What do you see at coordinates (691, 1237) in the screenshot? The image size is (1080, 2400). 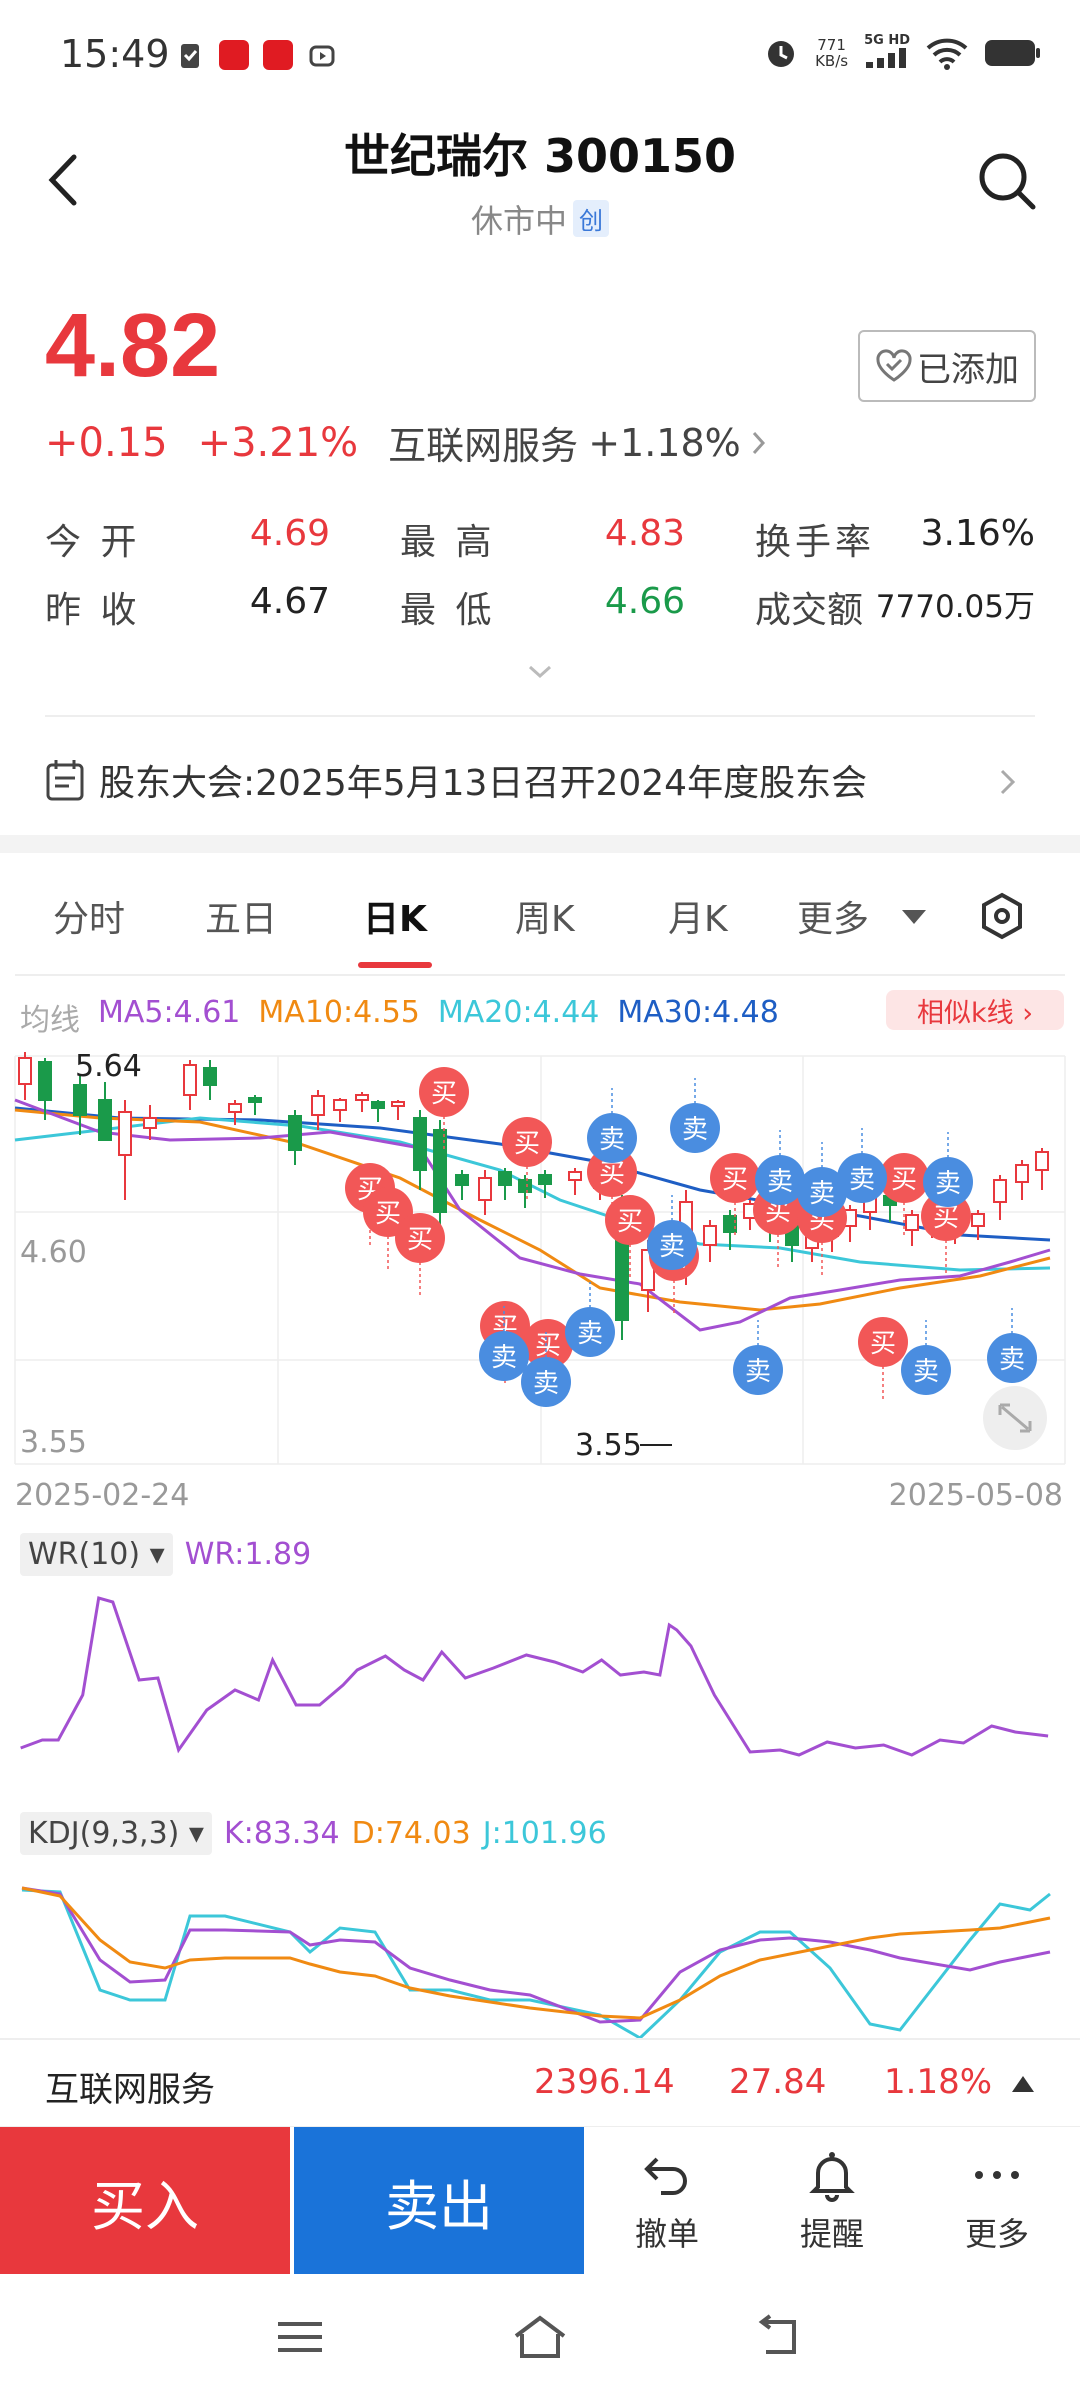 I see `trade-signals: 买买买买买买买买买买买买买买买买卖卖卖卖卖卖卖卖卖卖卖卖卖` at bounding box center [691, 1237].